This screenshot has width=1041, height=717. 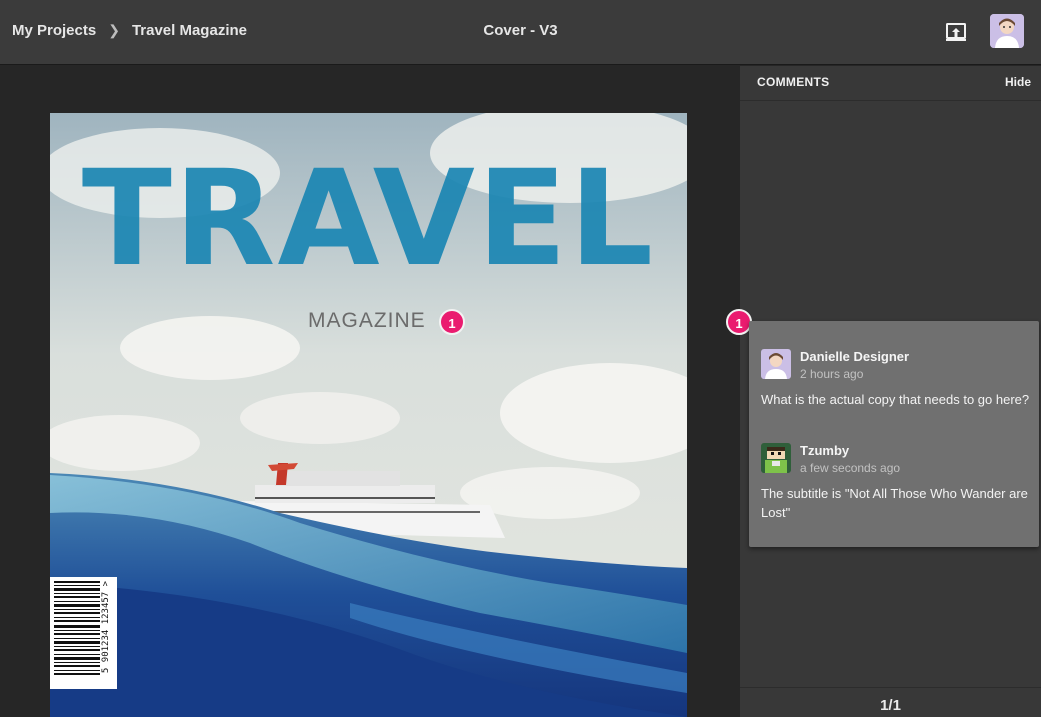 I want to click on barcode: 5 901234 123457 >, so click(x=83, y=633).